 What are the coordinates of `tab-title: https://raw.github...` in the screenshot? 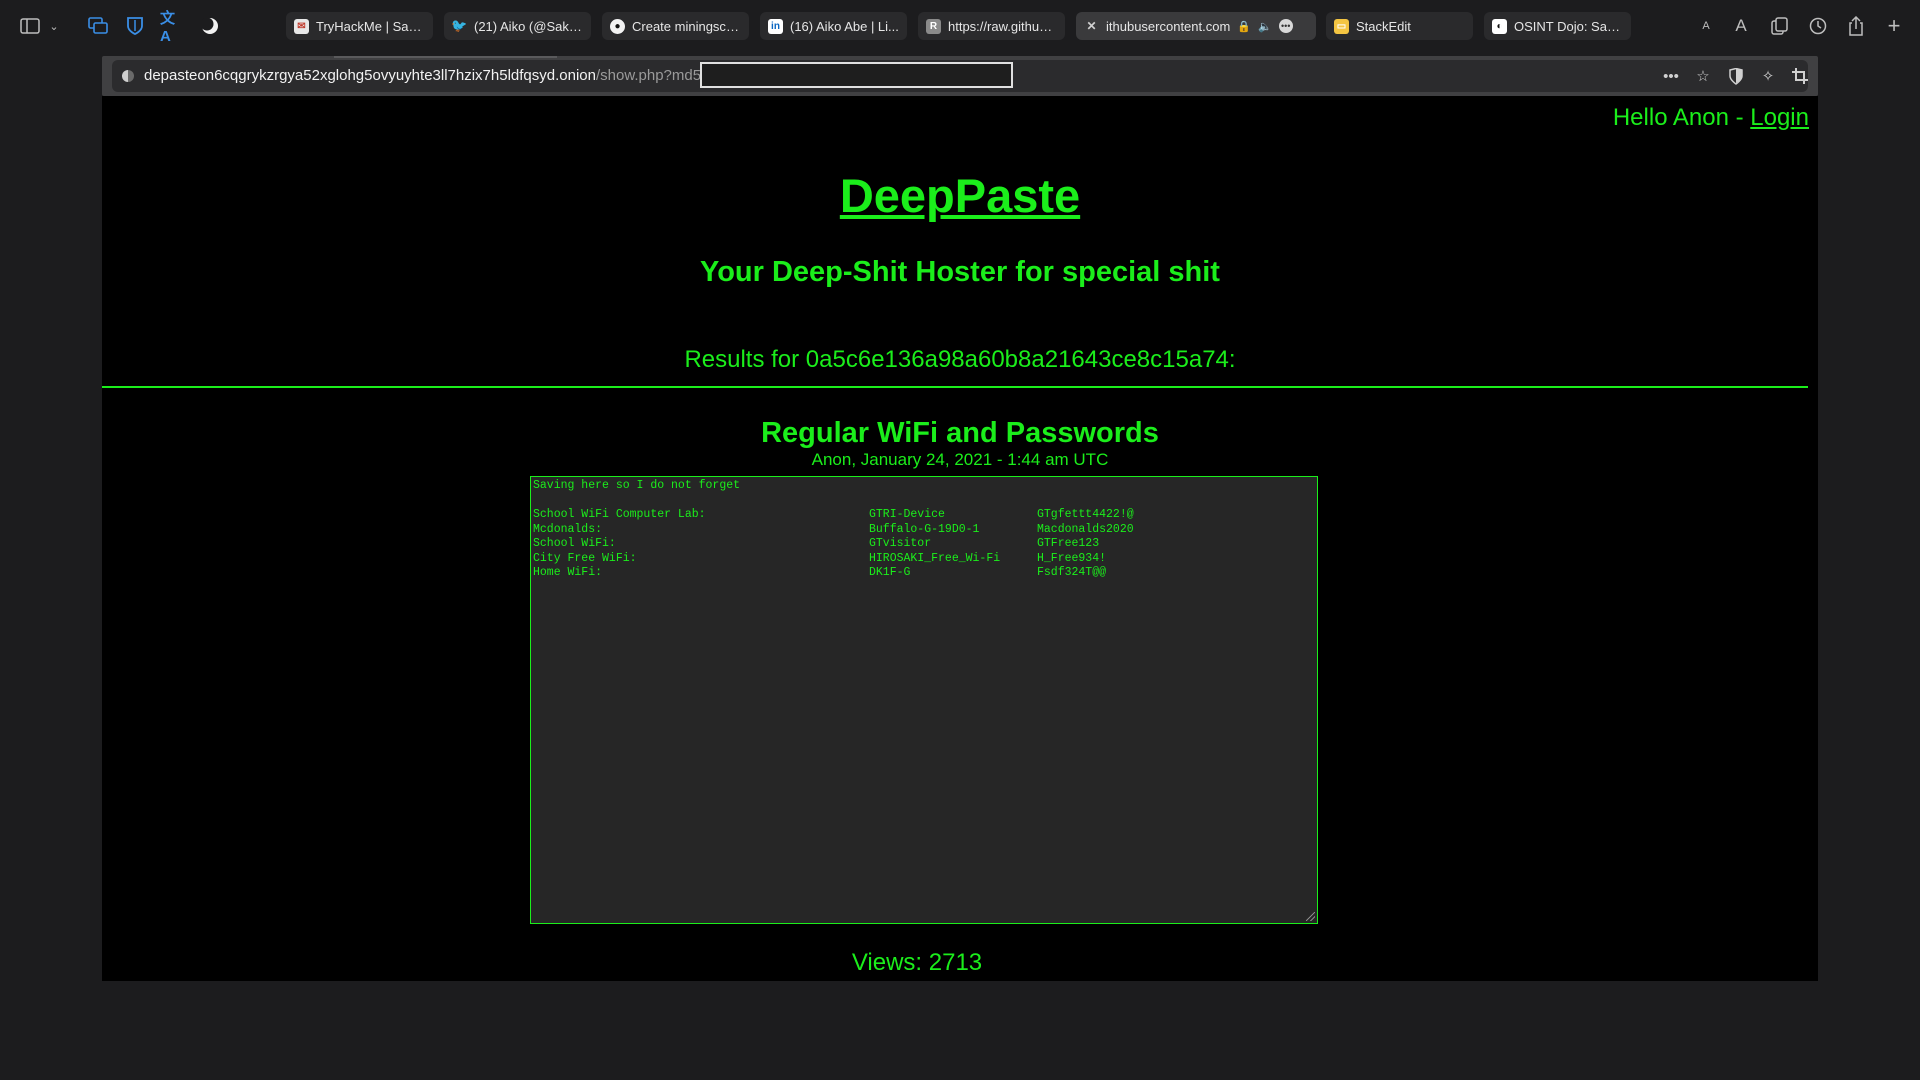 It's located at (1002, 26).